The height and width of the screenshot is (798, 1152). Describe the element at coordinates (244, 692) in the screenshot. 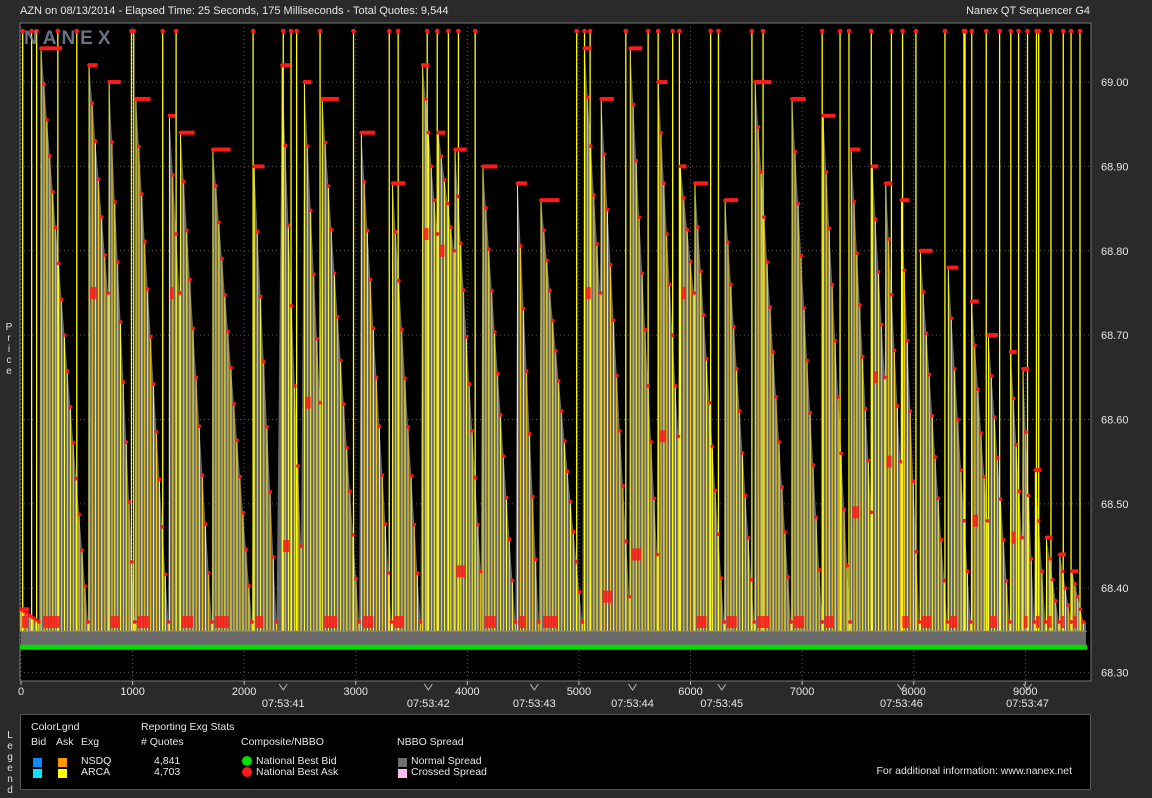

I see `x-tick-label: 2000` at that location.